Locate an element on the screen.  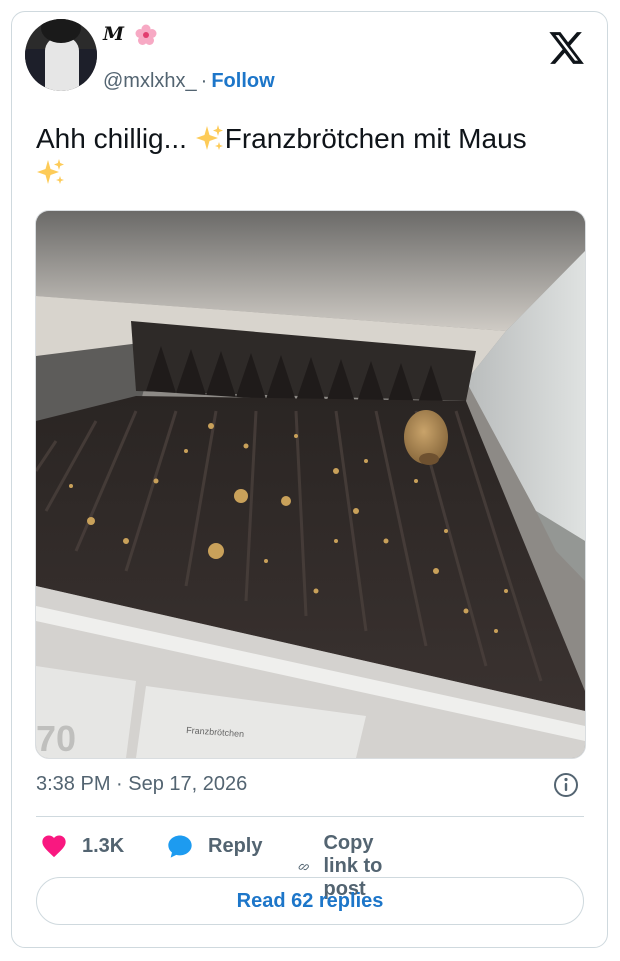
heart-icon is located at coordinates (54, 846).